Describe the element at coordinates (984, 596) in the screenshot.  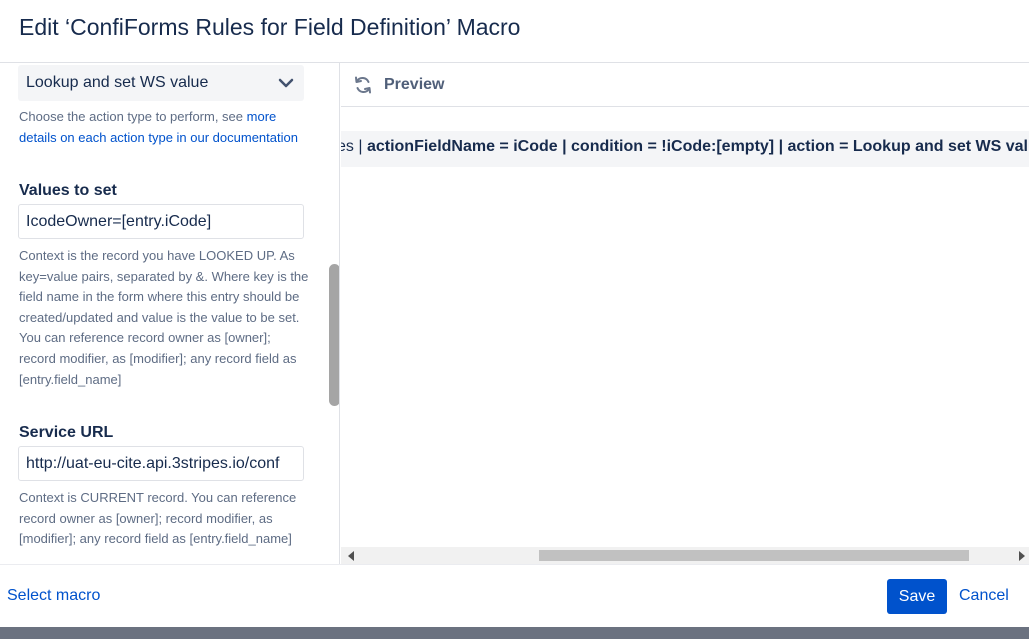
I see `cancel-button: Cancel` at that location.